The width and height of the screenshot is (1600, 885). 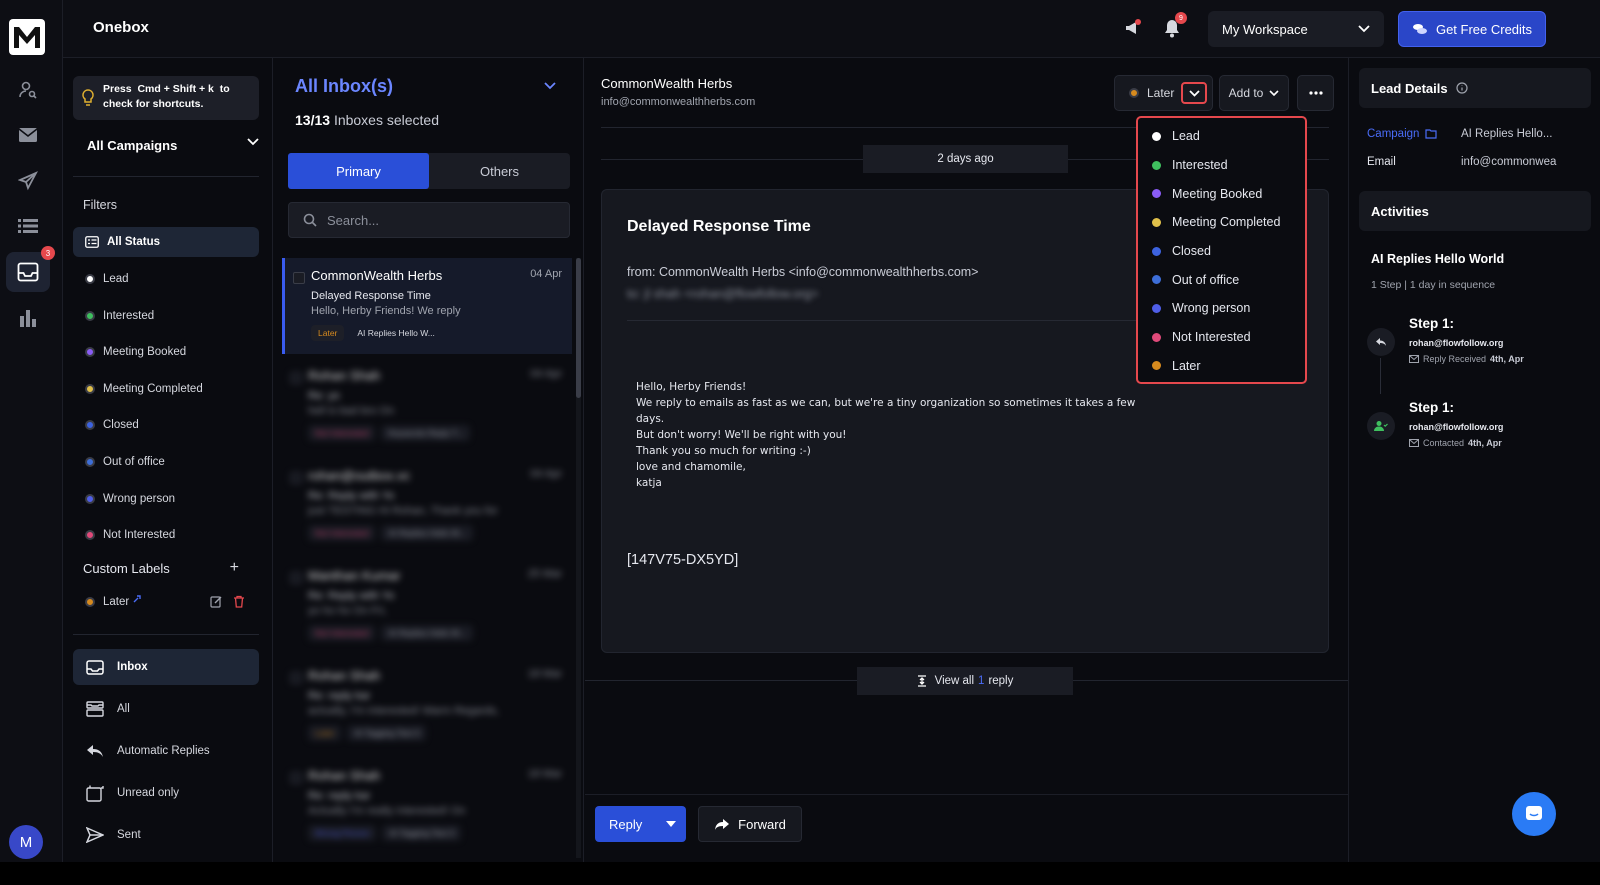 I want to click on megaphone-icon, so click(x=1133, y=28).